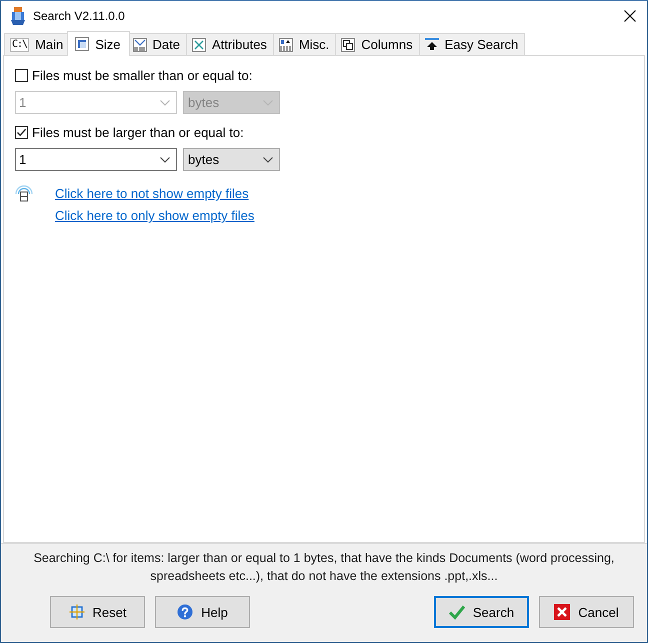 The height and width of the screenshot is (643, 648). Describe the element at coordinates (304, 44) in the screenshot. I see `tab: Misc.` at that location.